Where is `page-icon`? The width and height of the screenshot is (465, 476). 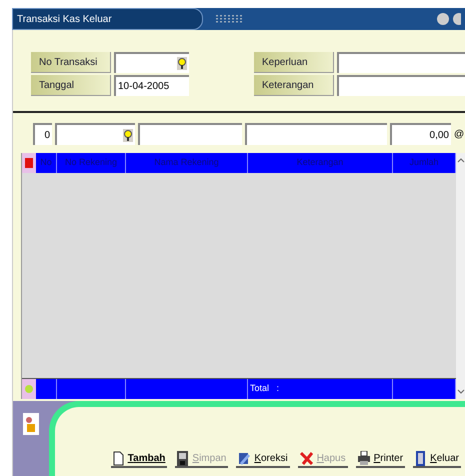
page-icon is located at coordinates (118, 458).